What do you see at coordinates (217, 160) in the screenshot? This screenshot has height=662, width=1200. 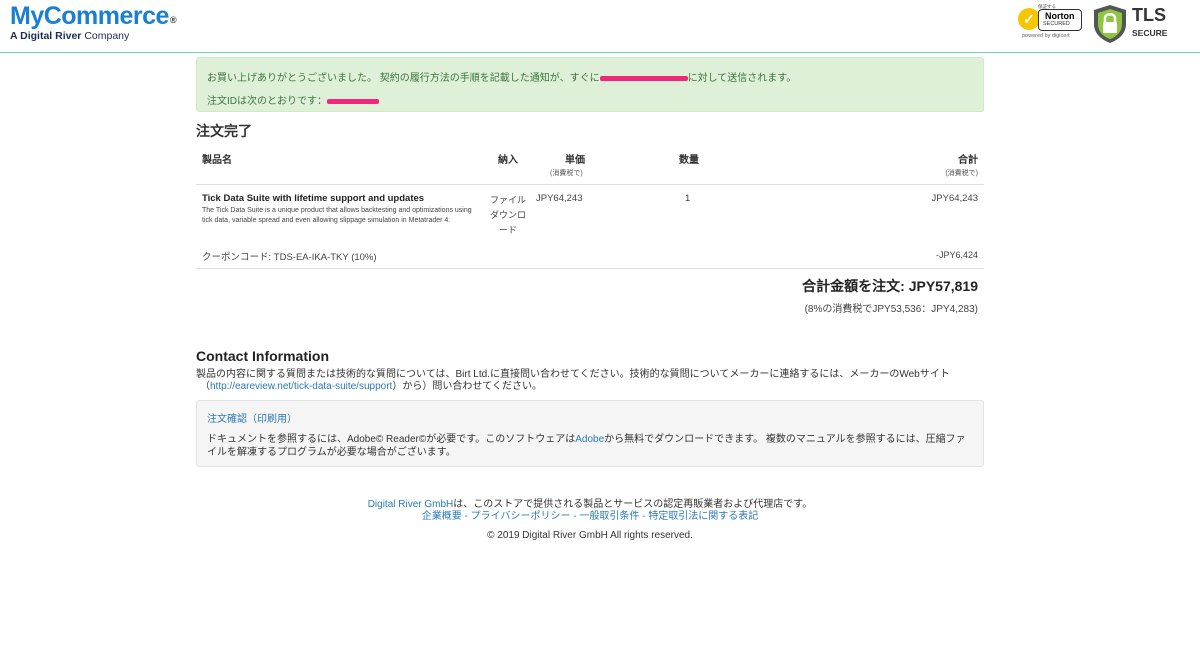 I see `col-product: 製品名` at bounding box center [217, 160].